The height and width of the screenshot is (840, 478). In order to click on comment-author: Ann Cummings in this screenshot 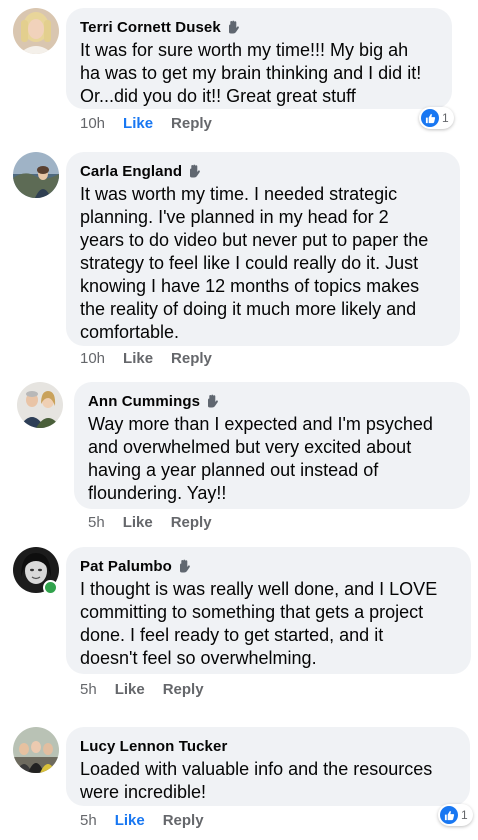, I will do `click(144, 401)`.